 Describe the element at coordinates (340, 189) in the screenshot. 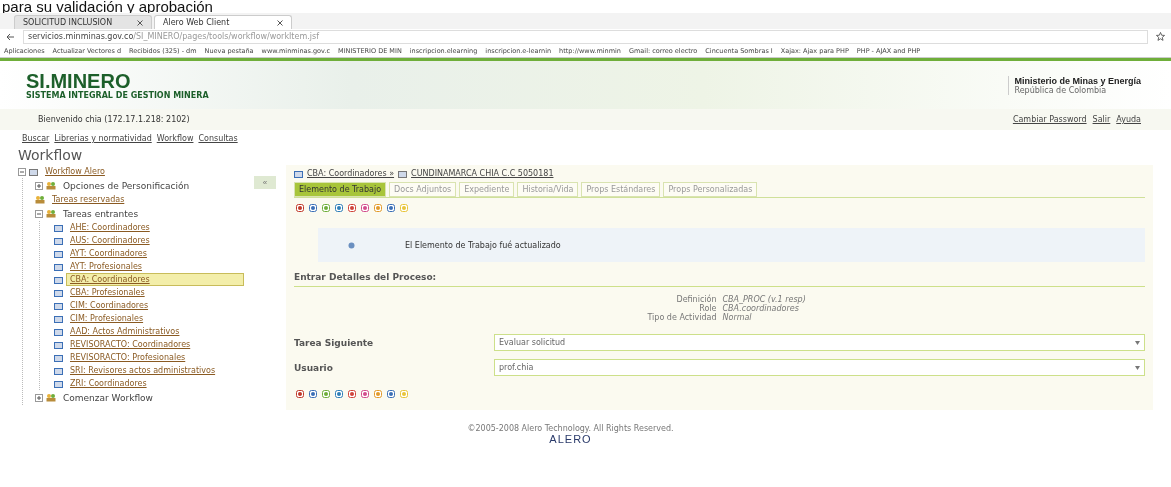

I see `tab: Elemento de Trabajo` at that location.